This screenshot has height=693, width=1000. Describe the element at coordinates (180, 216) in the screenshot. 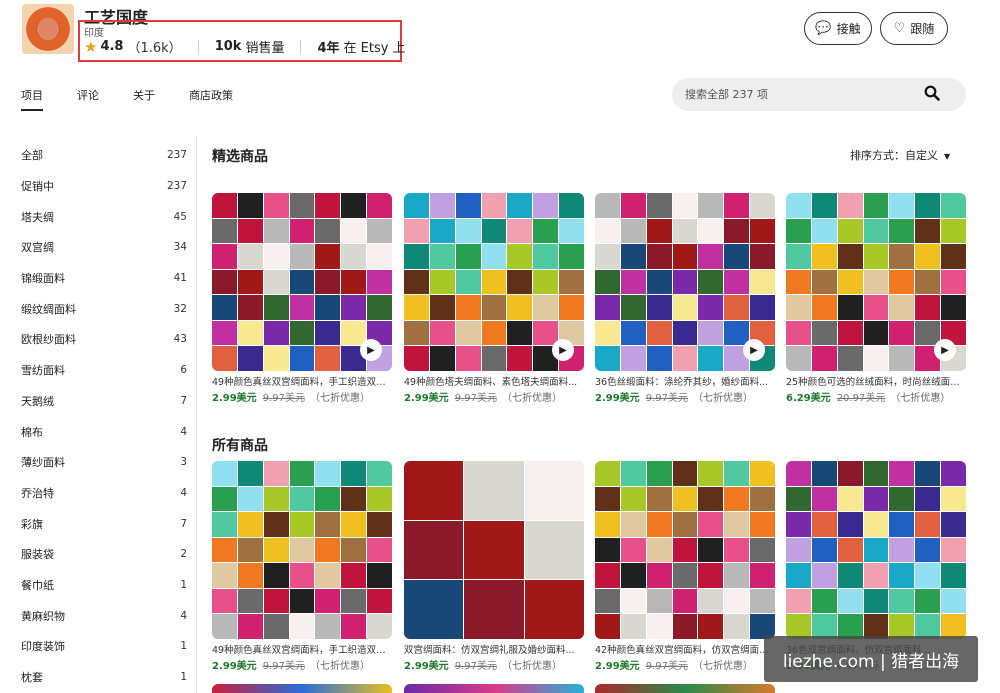

I see `sidebar-item-count: 45` at that location.